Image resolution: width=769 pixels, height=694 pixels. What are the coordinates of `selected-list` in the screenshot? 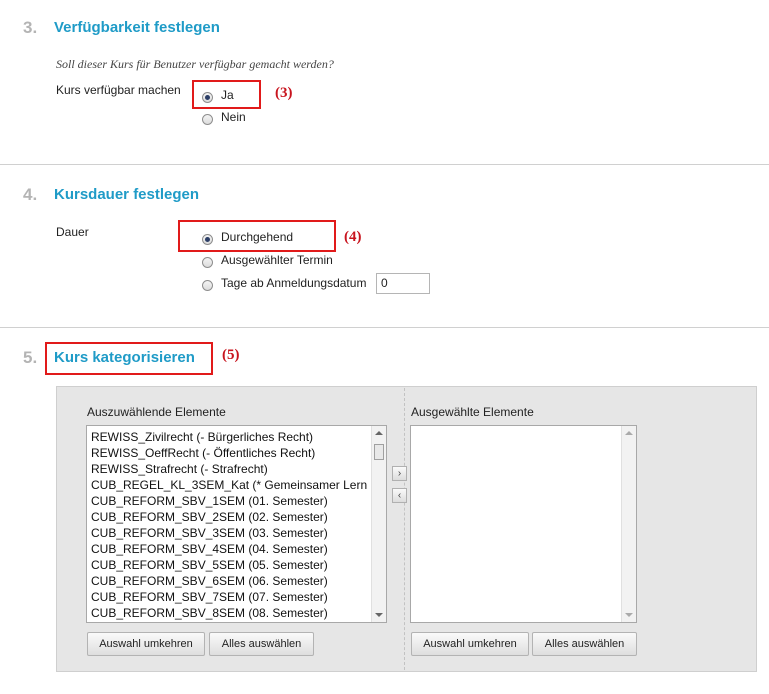 It's located at (523, 524).